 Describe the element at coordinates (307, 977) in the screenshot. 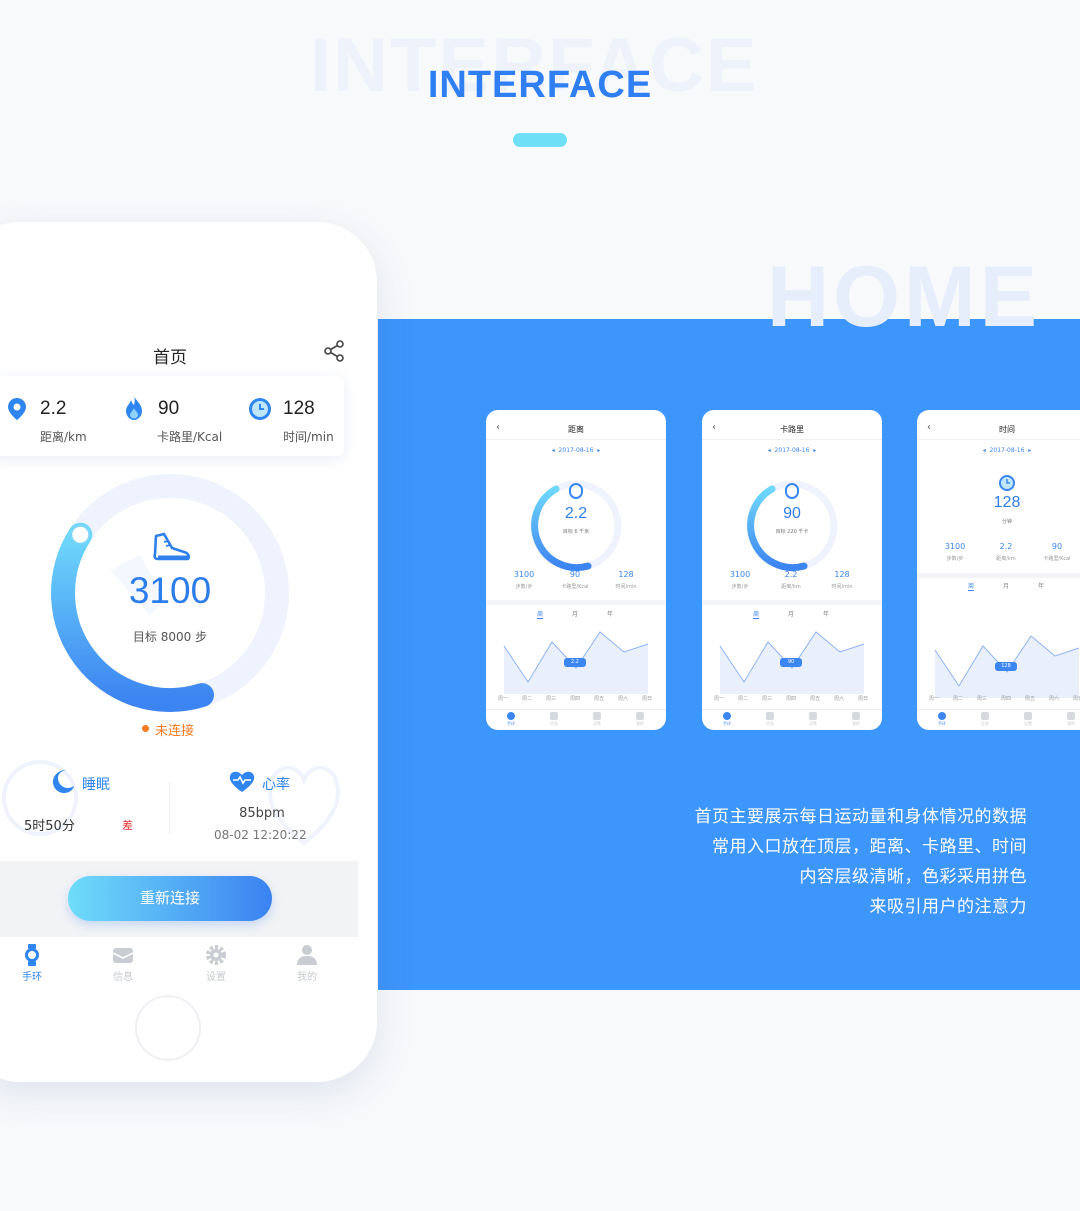

I see `tab-label: 我的` at that location.